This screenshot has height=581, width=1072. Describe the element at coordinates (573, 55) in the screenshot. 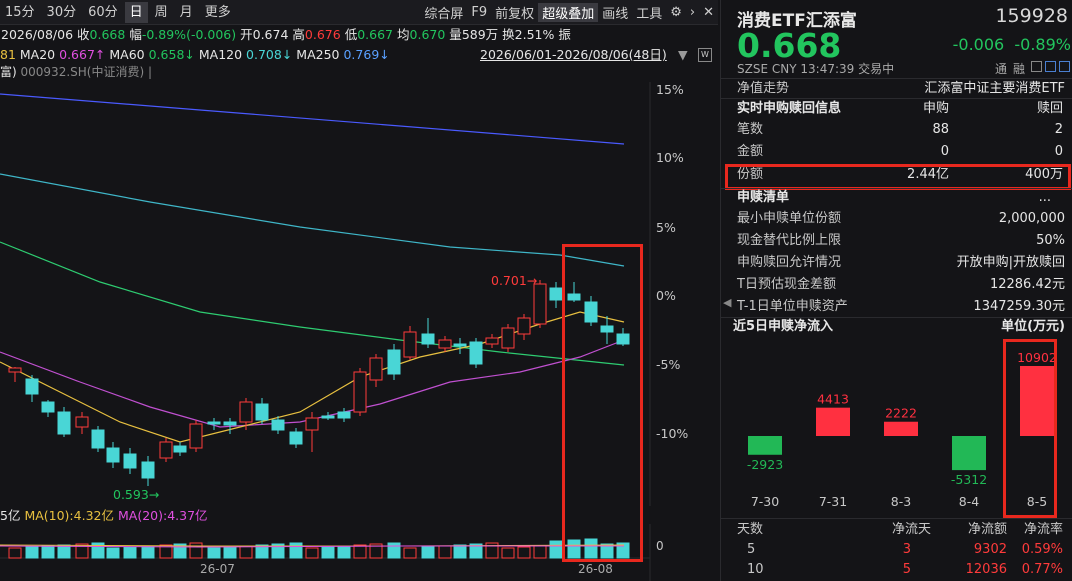

I see `date-range: 2026/06/01-2026/08/06(48日)` at that location.